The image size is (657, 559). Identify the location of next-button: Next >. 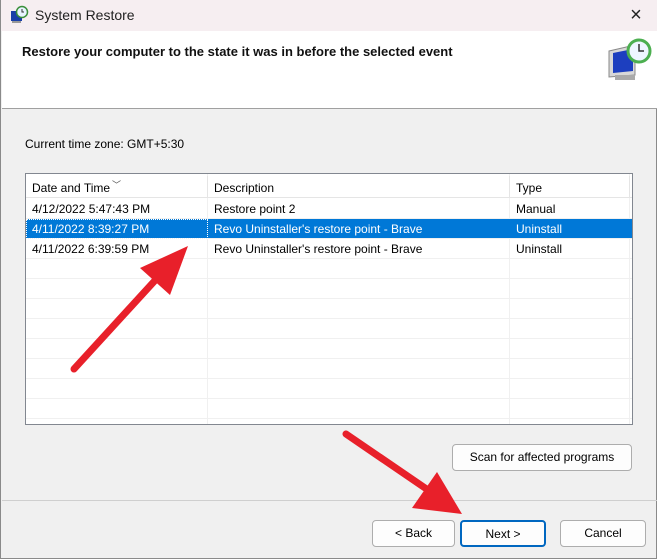
(503, 533).